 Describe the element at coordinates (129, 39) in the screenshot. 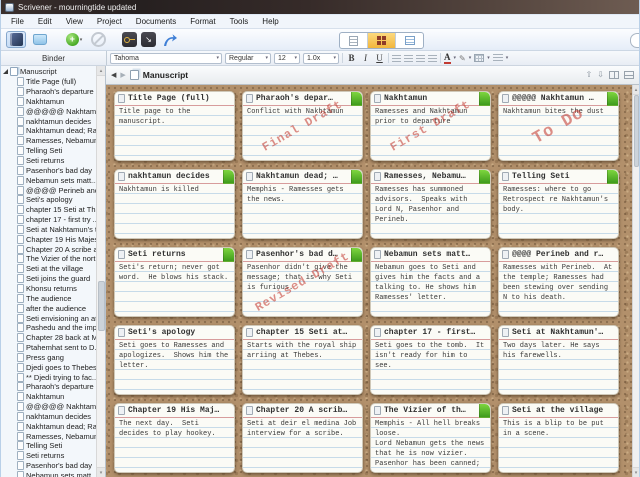

I see `keywords-button` at that location.